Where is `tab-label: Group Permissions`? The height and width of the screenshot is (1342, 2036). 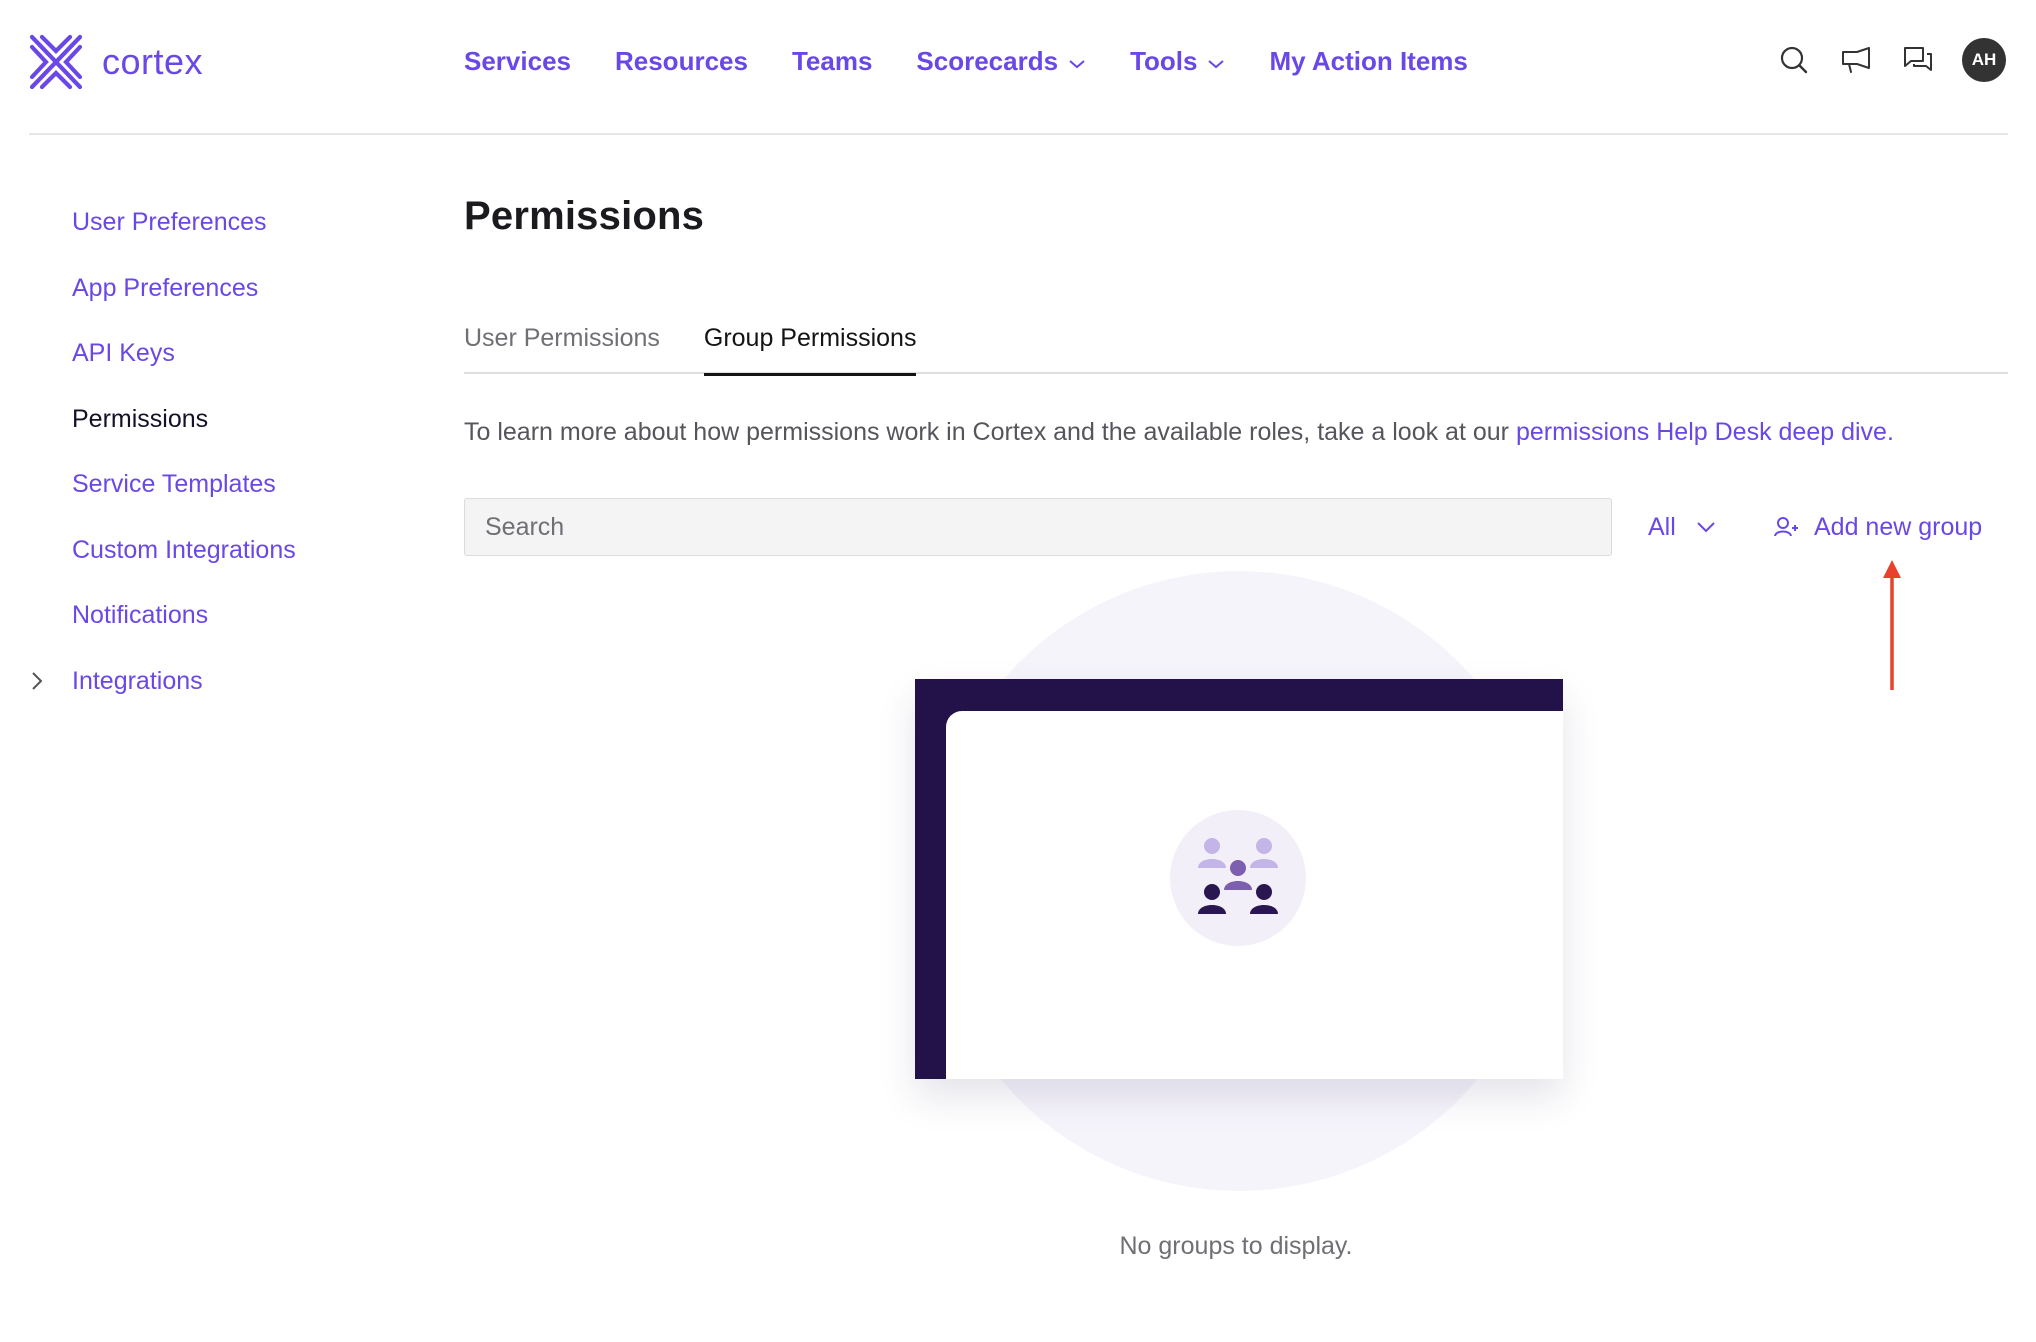 tab-label: Group Permissions is located at coordinates (810, 338).